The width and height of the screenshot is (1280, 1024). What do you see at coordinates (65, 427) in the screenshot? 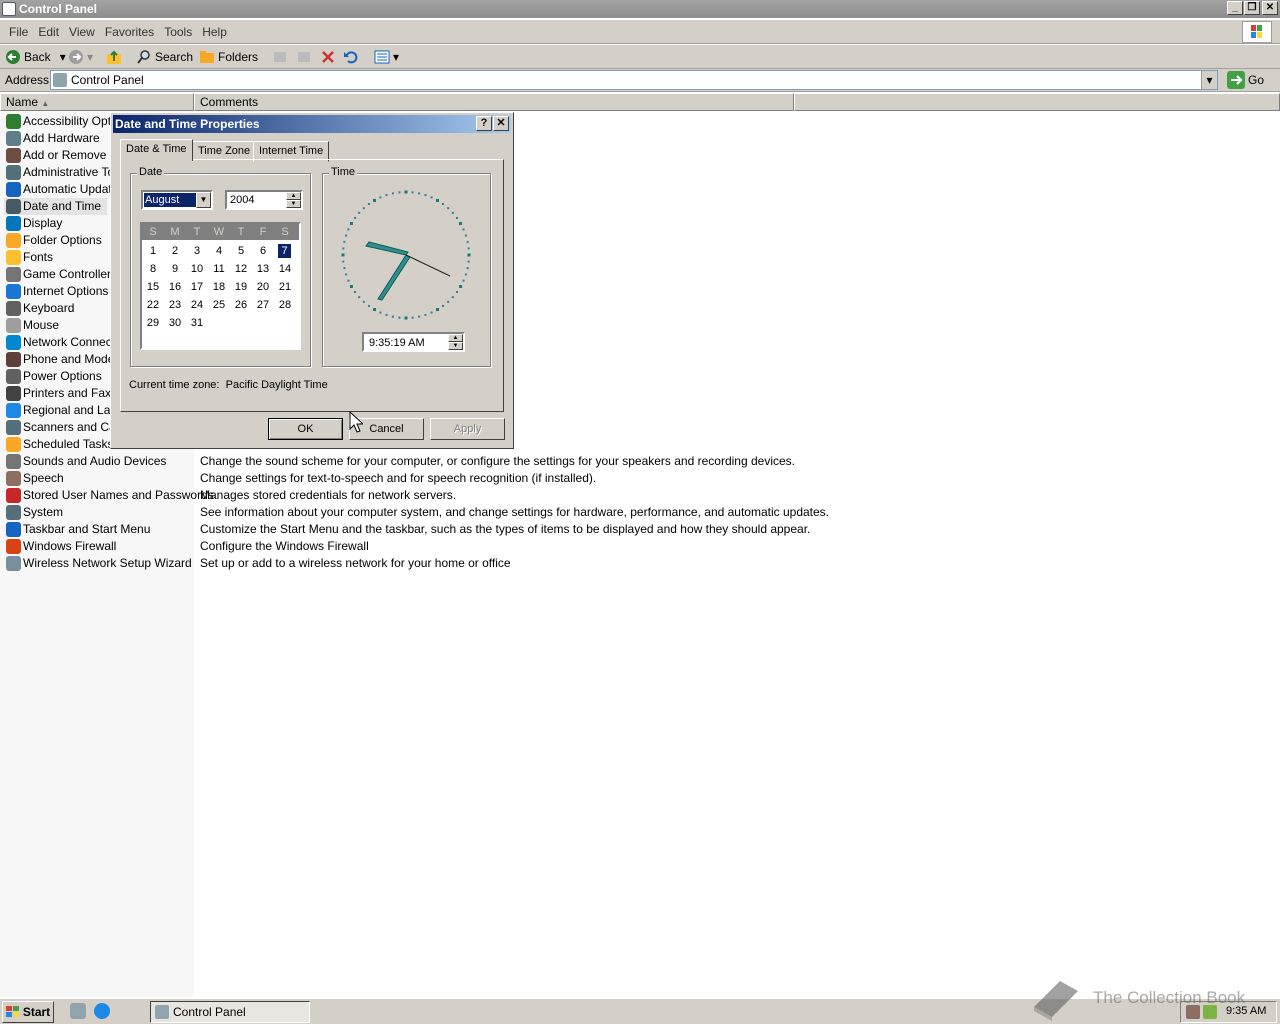
I see `list-item: Scanners and Cam` at bounding box center [65, 427].